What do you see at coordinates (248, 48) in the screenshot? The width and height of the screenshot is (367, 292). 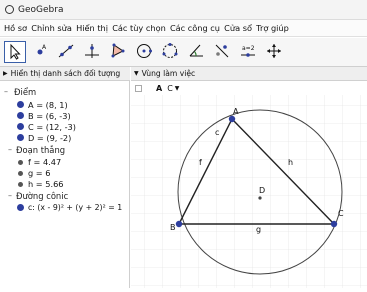 I see `svg-text: a=2` at bounding box center [248, 48].